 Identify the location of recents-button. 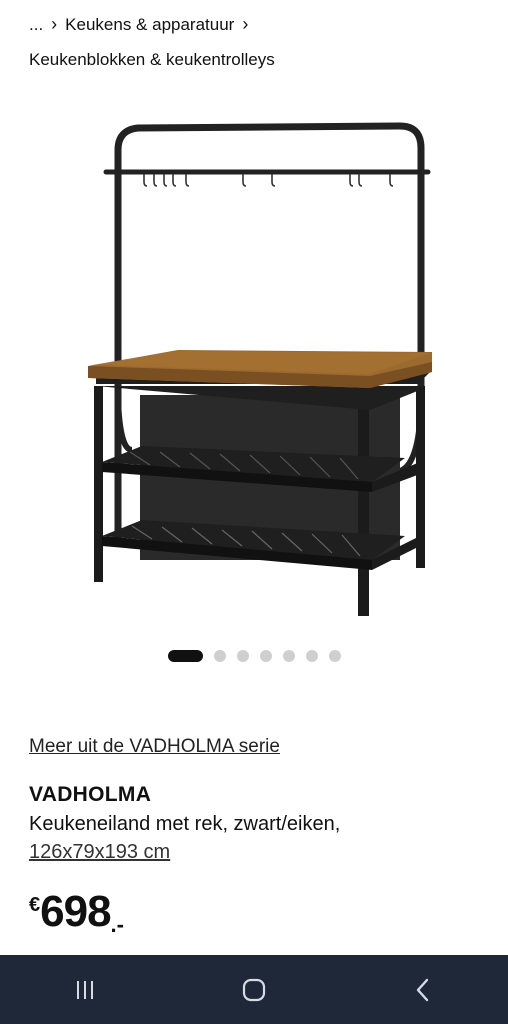
(85, 990).